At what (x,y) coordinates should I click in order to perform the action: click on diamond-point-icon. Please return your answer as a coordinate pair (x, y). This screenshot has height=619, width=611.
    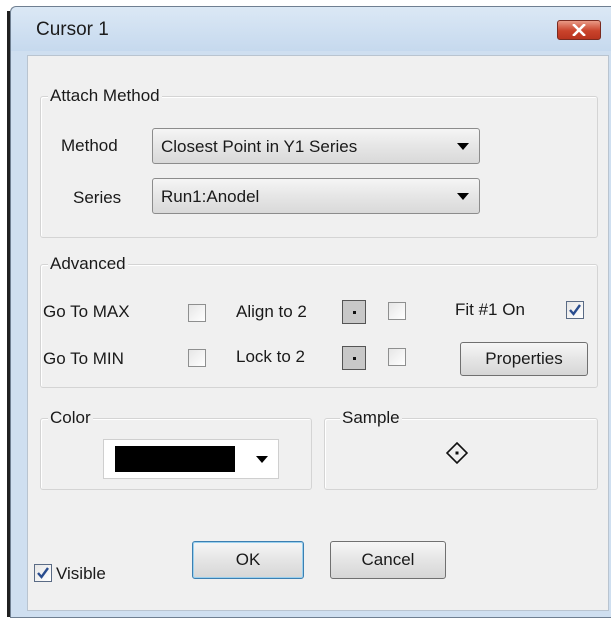
    Looking at the image, I should click on (457, 453).